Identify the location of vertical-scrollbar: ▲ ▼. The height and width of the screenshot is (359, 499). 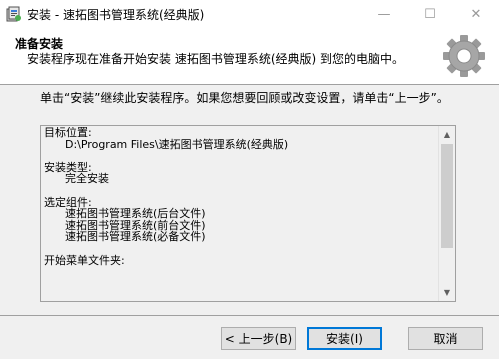
(446, 213).